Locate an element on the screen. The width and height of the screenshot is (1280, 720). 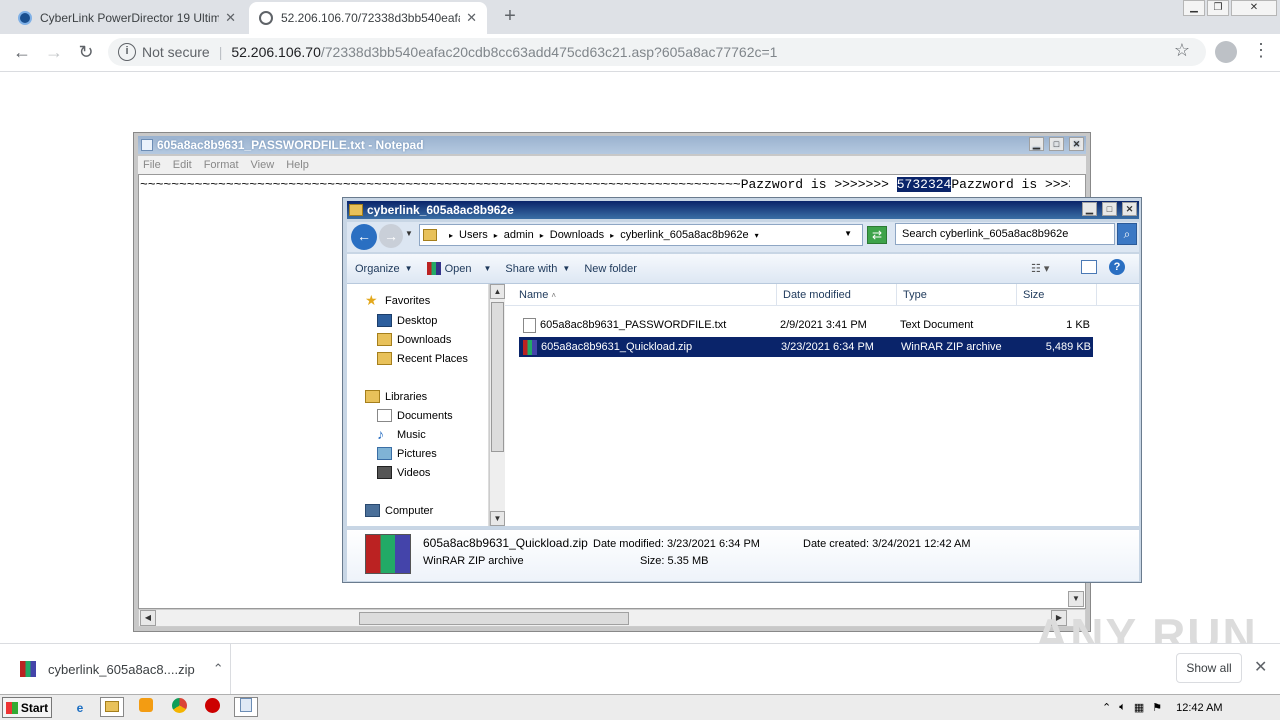
nav-scrollbar: ▲ ▼ is located at coordinates (497, 405).